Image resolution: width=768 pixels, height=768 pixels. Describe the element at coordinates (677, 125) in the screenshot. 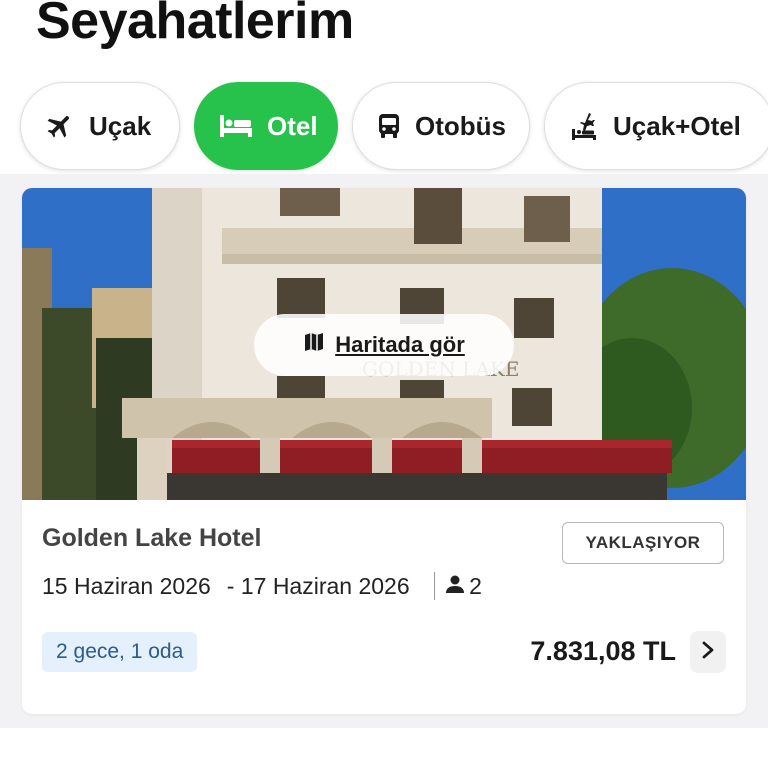

I see `tab-label: Uçak+Otel` at that location.